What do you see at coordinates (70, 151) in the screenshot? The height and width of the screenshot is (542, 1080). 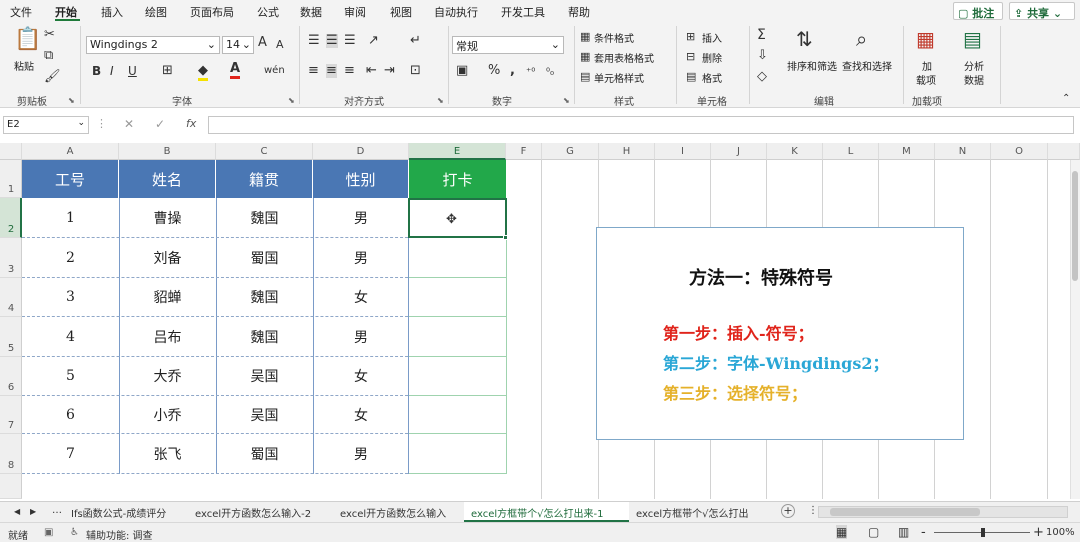 I see `column-header: A` at bounding box center [70, 151].